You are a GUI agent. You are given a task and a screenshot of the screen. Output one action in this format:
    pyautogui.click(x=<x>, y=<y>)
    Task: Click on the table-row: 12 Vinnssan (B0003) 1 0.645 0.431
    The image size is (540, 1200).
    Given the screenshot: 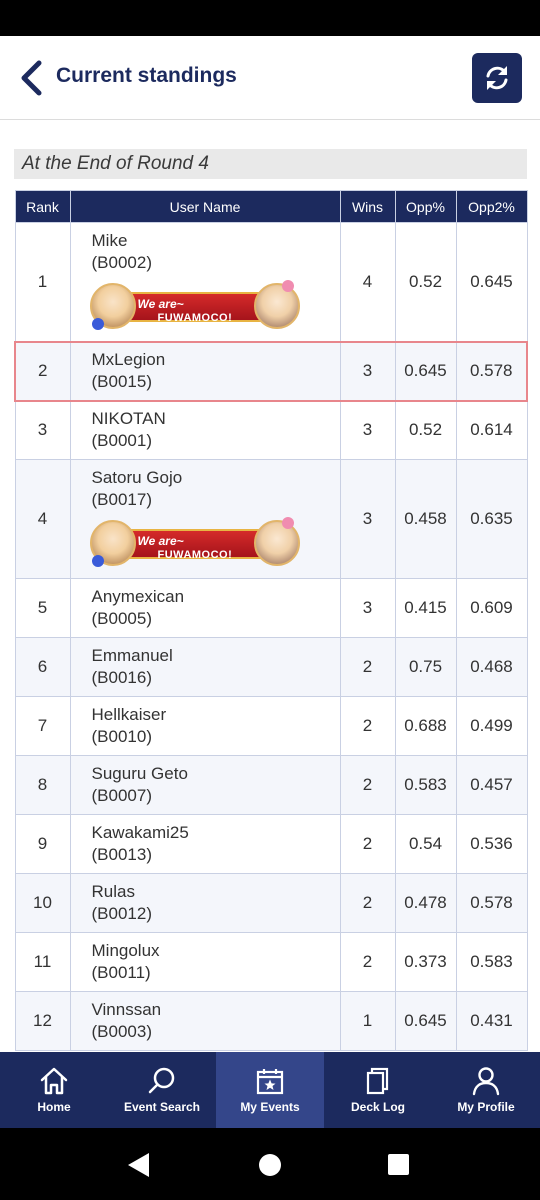 What is the action you would take?
    pyautogui.click(x=271, y=1021)
    